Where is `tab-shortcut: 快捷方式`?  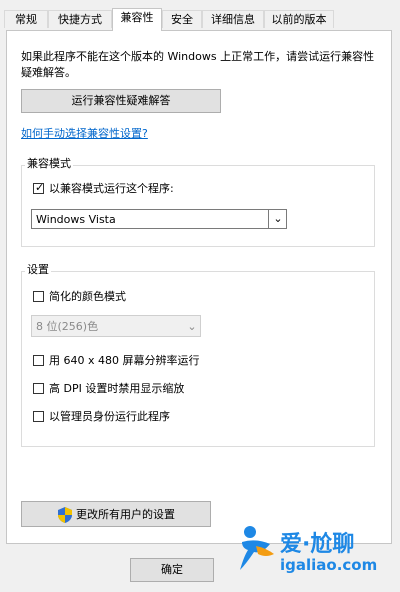
tab-shortcut: 快捷方式 is located at coordinates (80, 19).